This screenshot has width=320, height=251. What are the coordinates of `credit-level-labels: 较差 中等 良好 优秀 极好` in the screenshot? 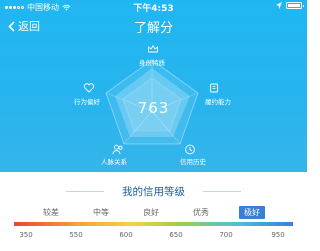 It's located at (153, 213).